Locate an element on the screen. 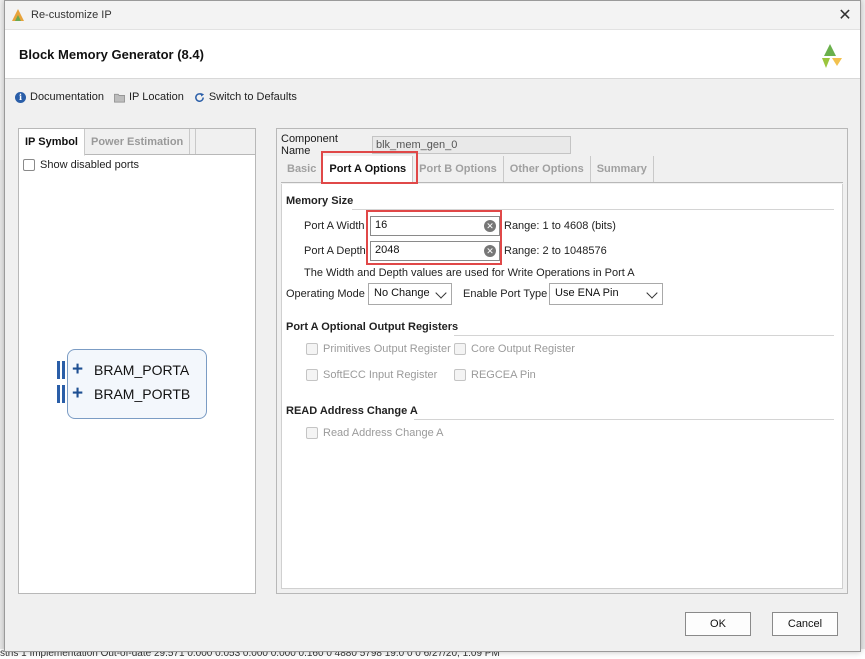 The width and height of the screenshot is (865, 659). regcea-pin-label: REGCEA Pin is located at coordinates (503, 375).